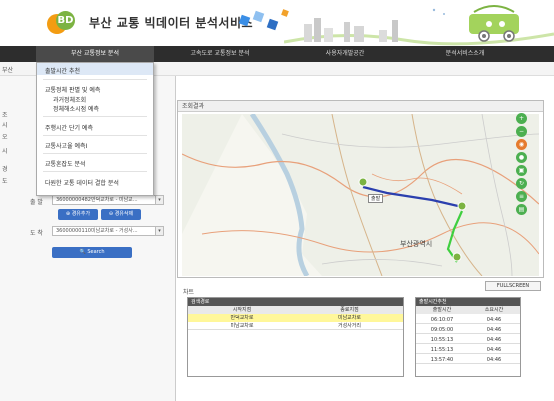 This screenshot has height=401, width=554. Describe the element at coordinates (465, 54) in the screenshot. I see `nav-service-intro: 분석서비스소개` at that location.